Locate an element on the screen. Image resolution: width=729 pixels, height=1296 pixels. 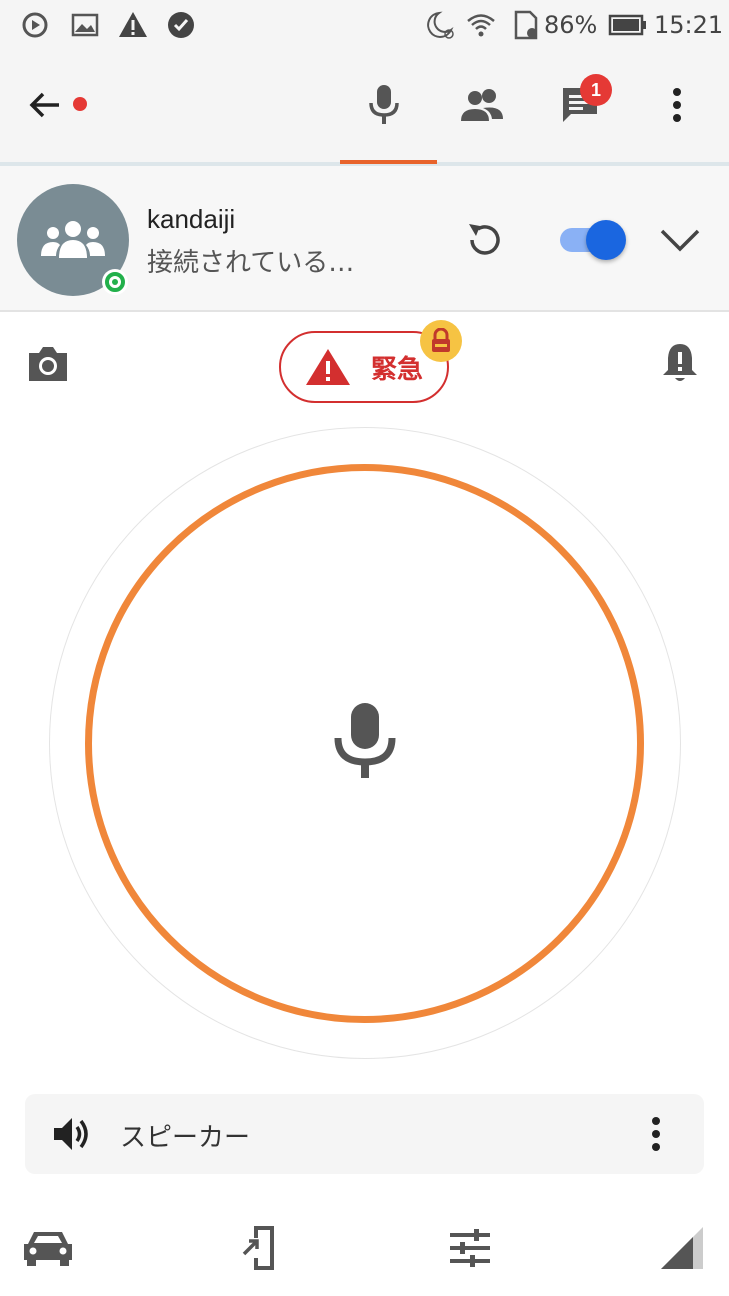
chat-unread-badge: 1 is located at coordinates (596, 90).